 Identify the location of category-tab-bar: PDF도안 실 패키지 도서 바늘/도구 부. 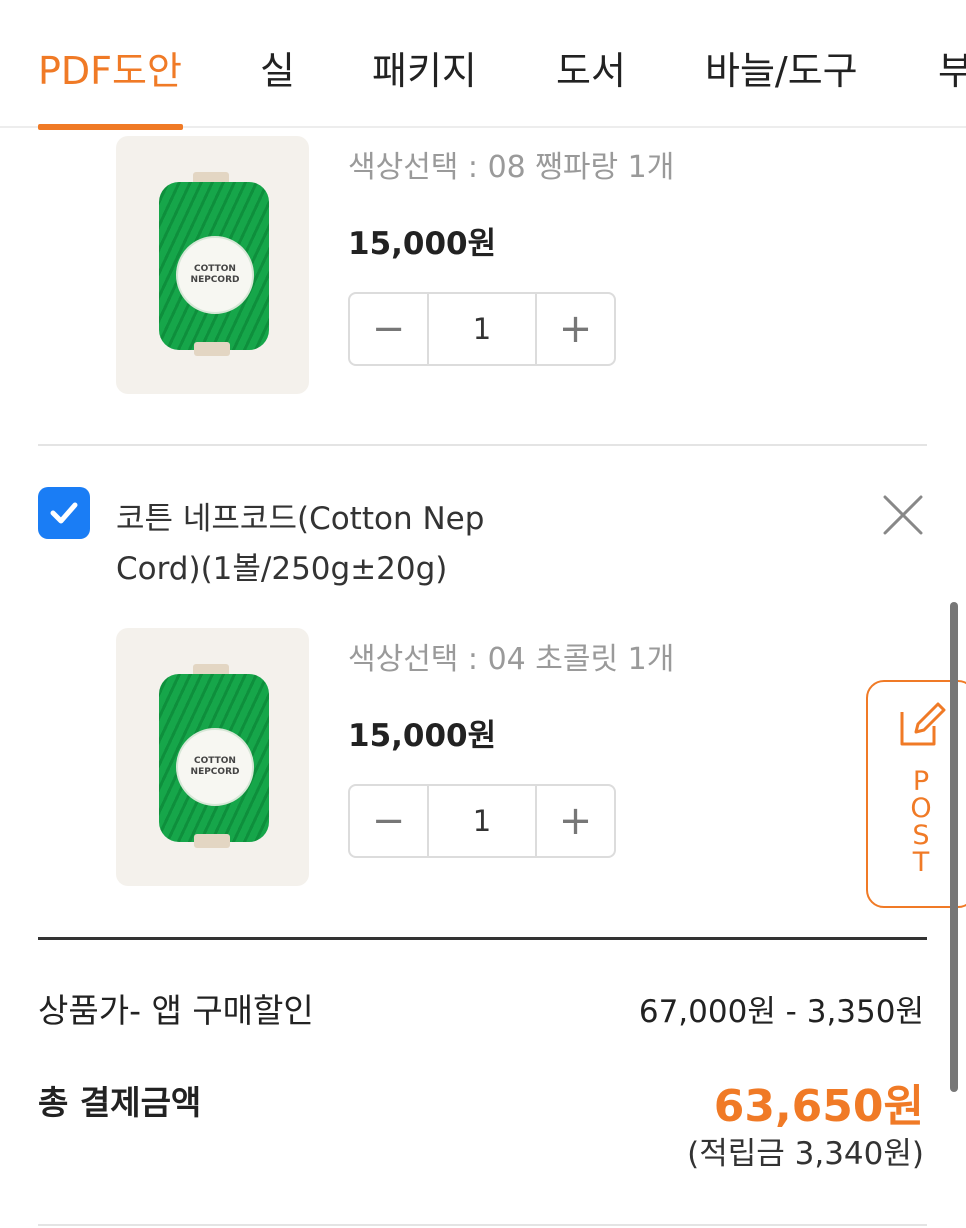
(483, 65).